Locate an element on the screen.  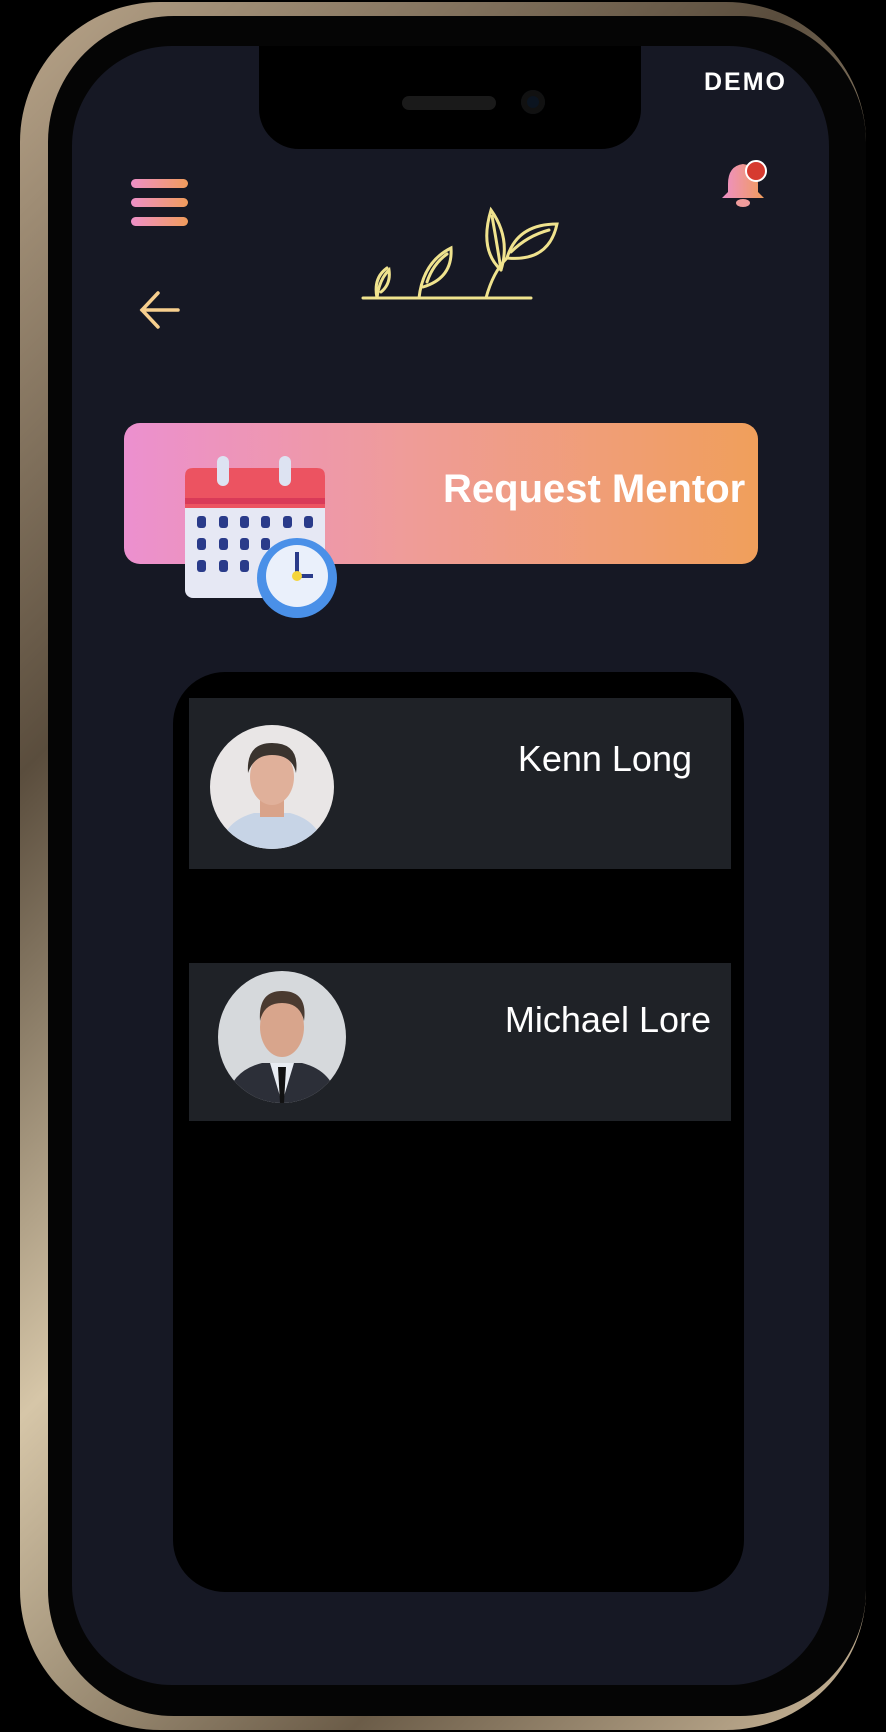
mentor-name: Michael Lore is located at coordinates (607, 1019).